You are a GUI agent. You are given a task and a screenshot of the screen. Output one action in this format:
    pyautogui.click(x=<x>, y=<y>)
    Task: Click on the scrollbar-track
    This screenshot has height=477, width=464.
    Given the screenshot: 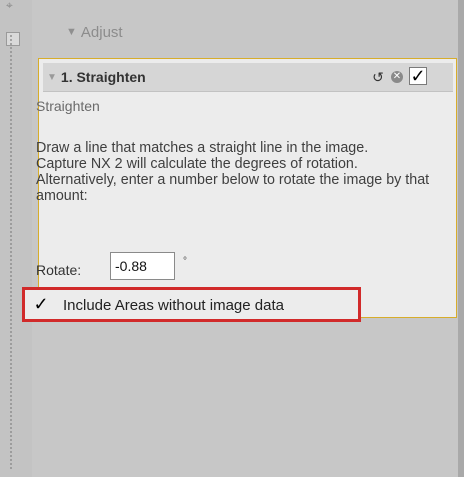 What is the action you would take?
    pyautogui.click(x=461, y=238)
    